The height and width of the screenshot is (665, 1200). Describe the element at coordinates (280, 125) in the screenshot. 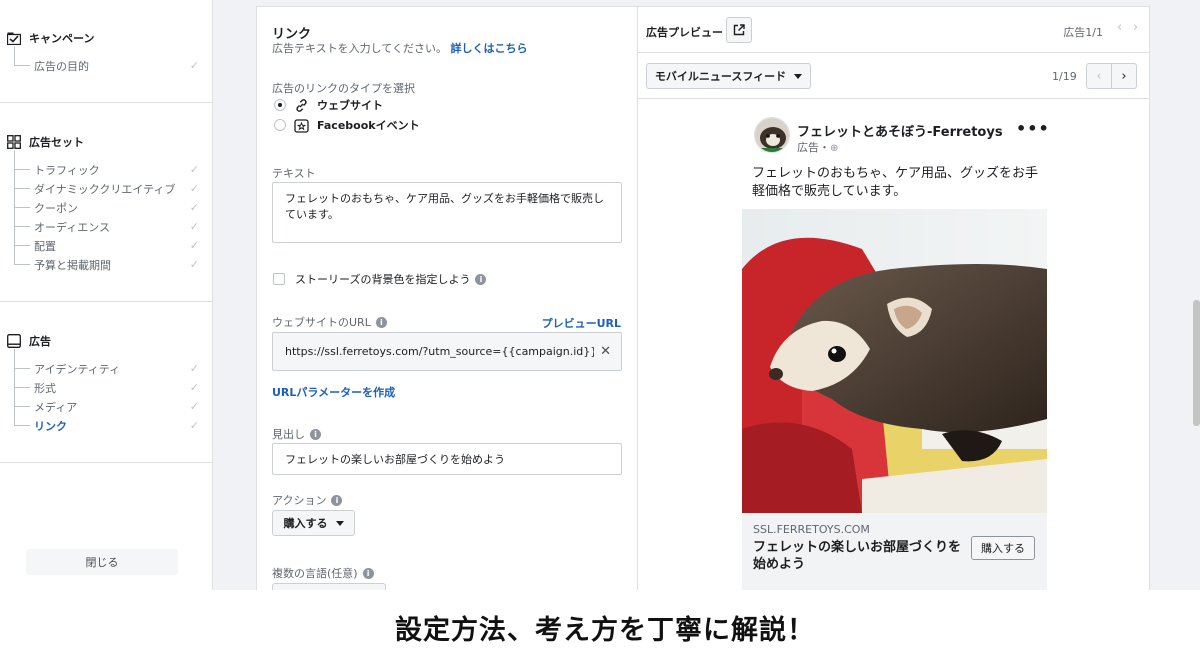

I see `radio-button` at that location.